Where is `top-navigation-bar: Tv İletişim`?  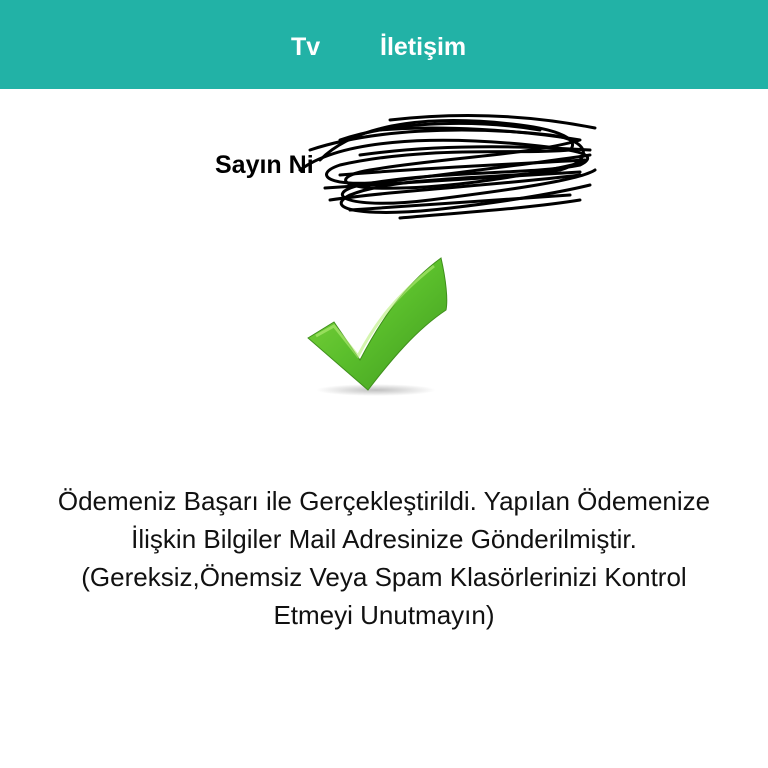 top-navigation-bar: Tv İletişim is located at coordinates (384, 44).